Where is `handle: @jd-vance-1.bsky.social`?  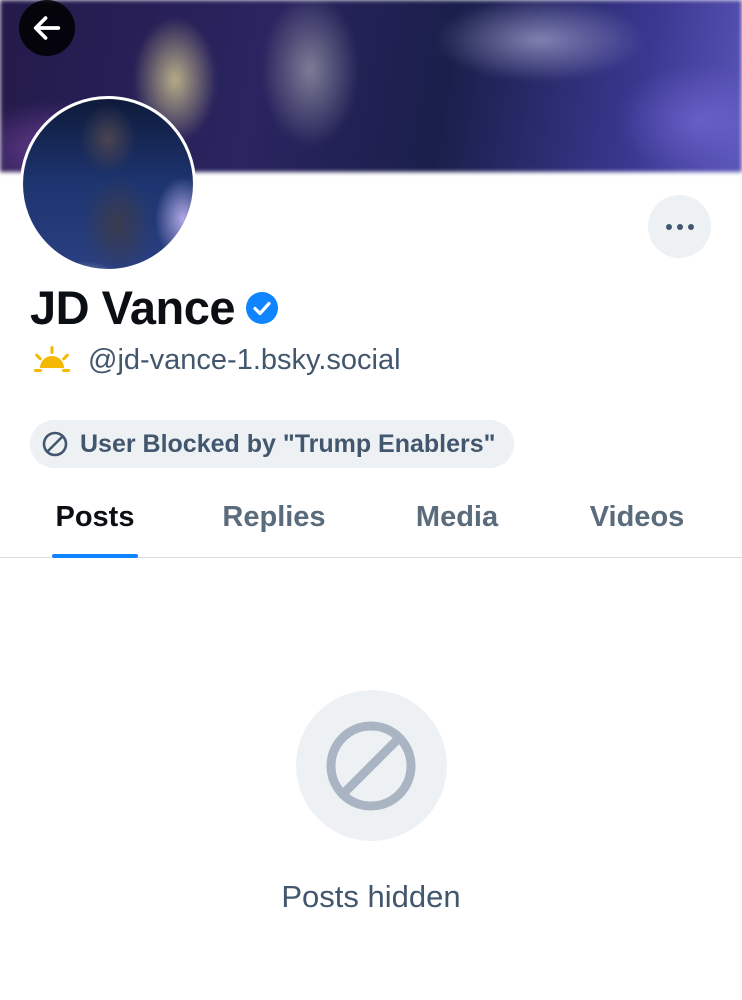 handle: @jd-vance-1.bsky.social is located at coordinates (244, 359).